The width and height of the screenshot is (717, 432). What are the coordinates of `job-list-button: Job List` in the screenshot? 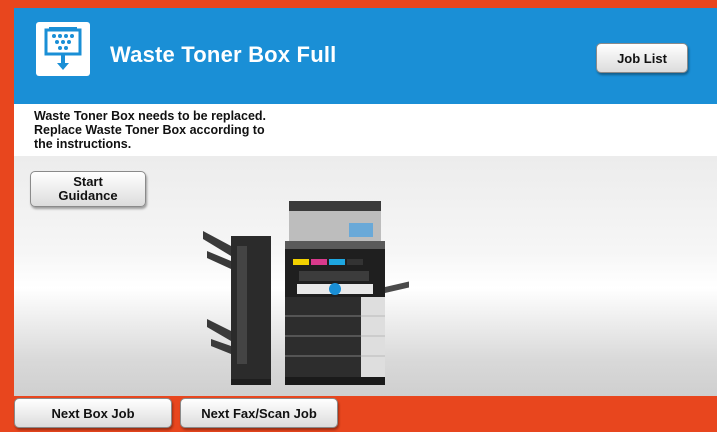 It's located at (642, 58).